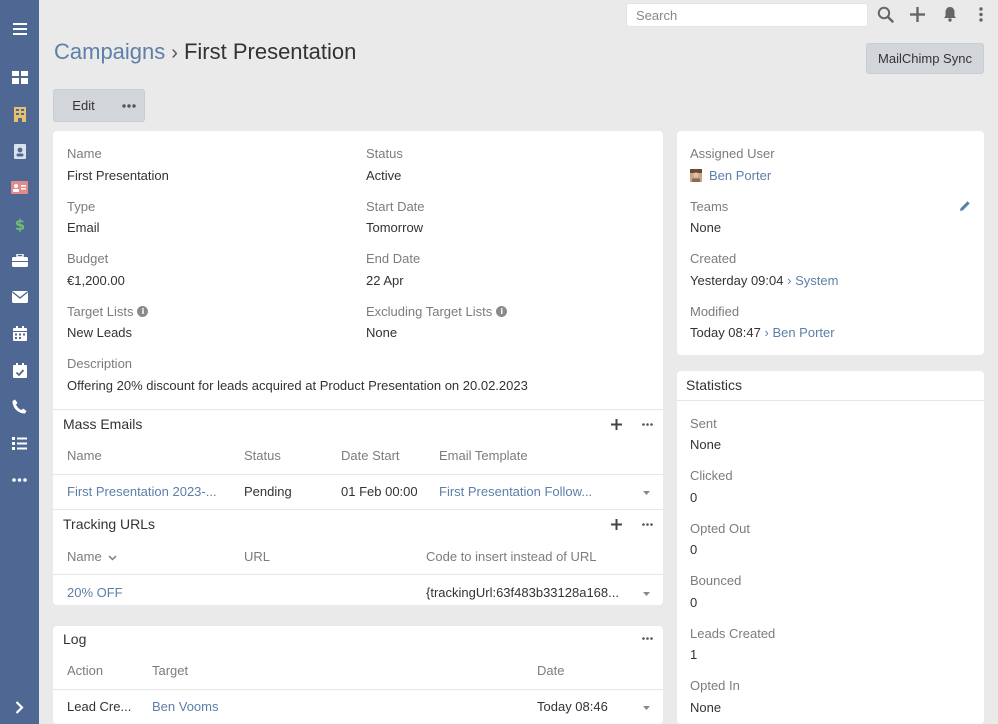  What do you see at coordinates (706, 707) in the screenshot?
I see `stat-opted-in-value: None` at bounding box center [706, 707].